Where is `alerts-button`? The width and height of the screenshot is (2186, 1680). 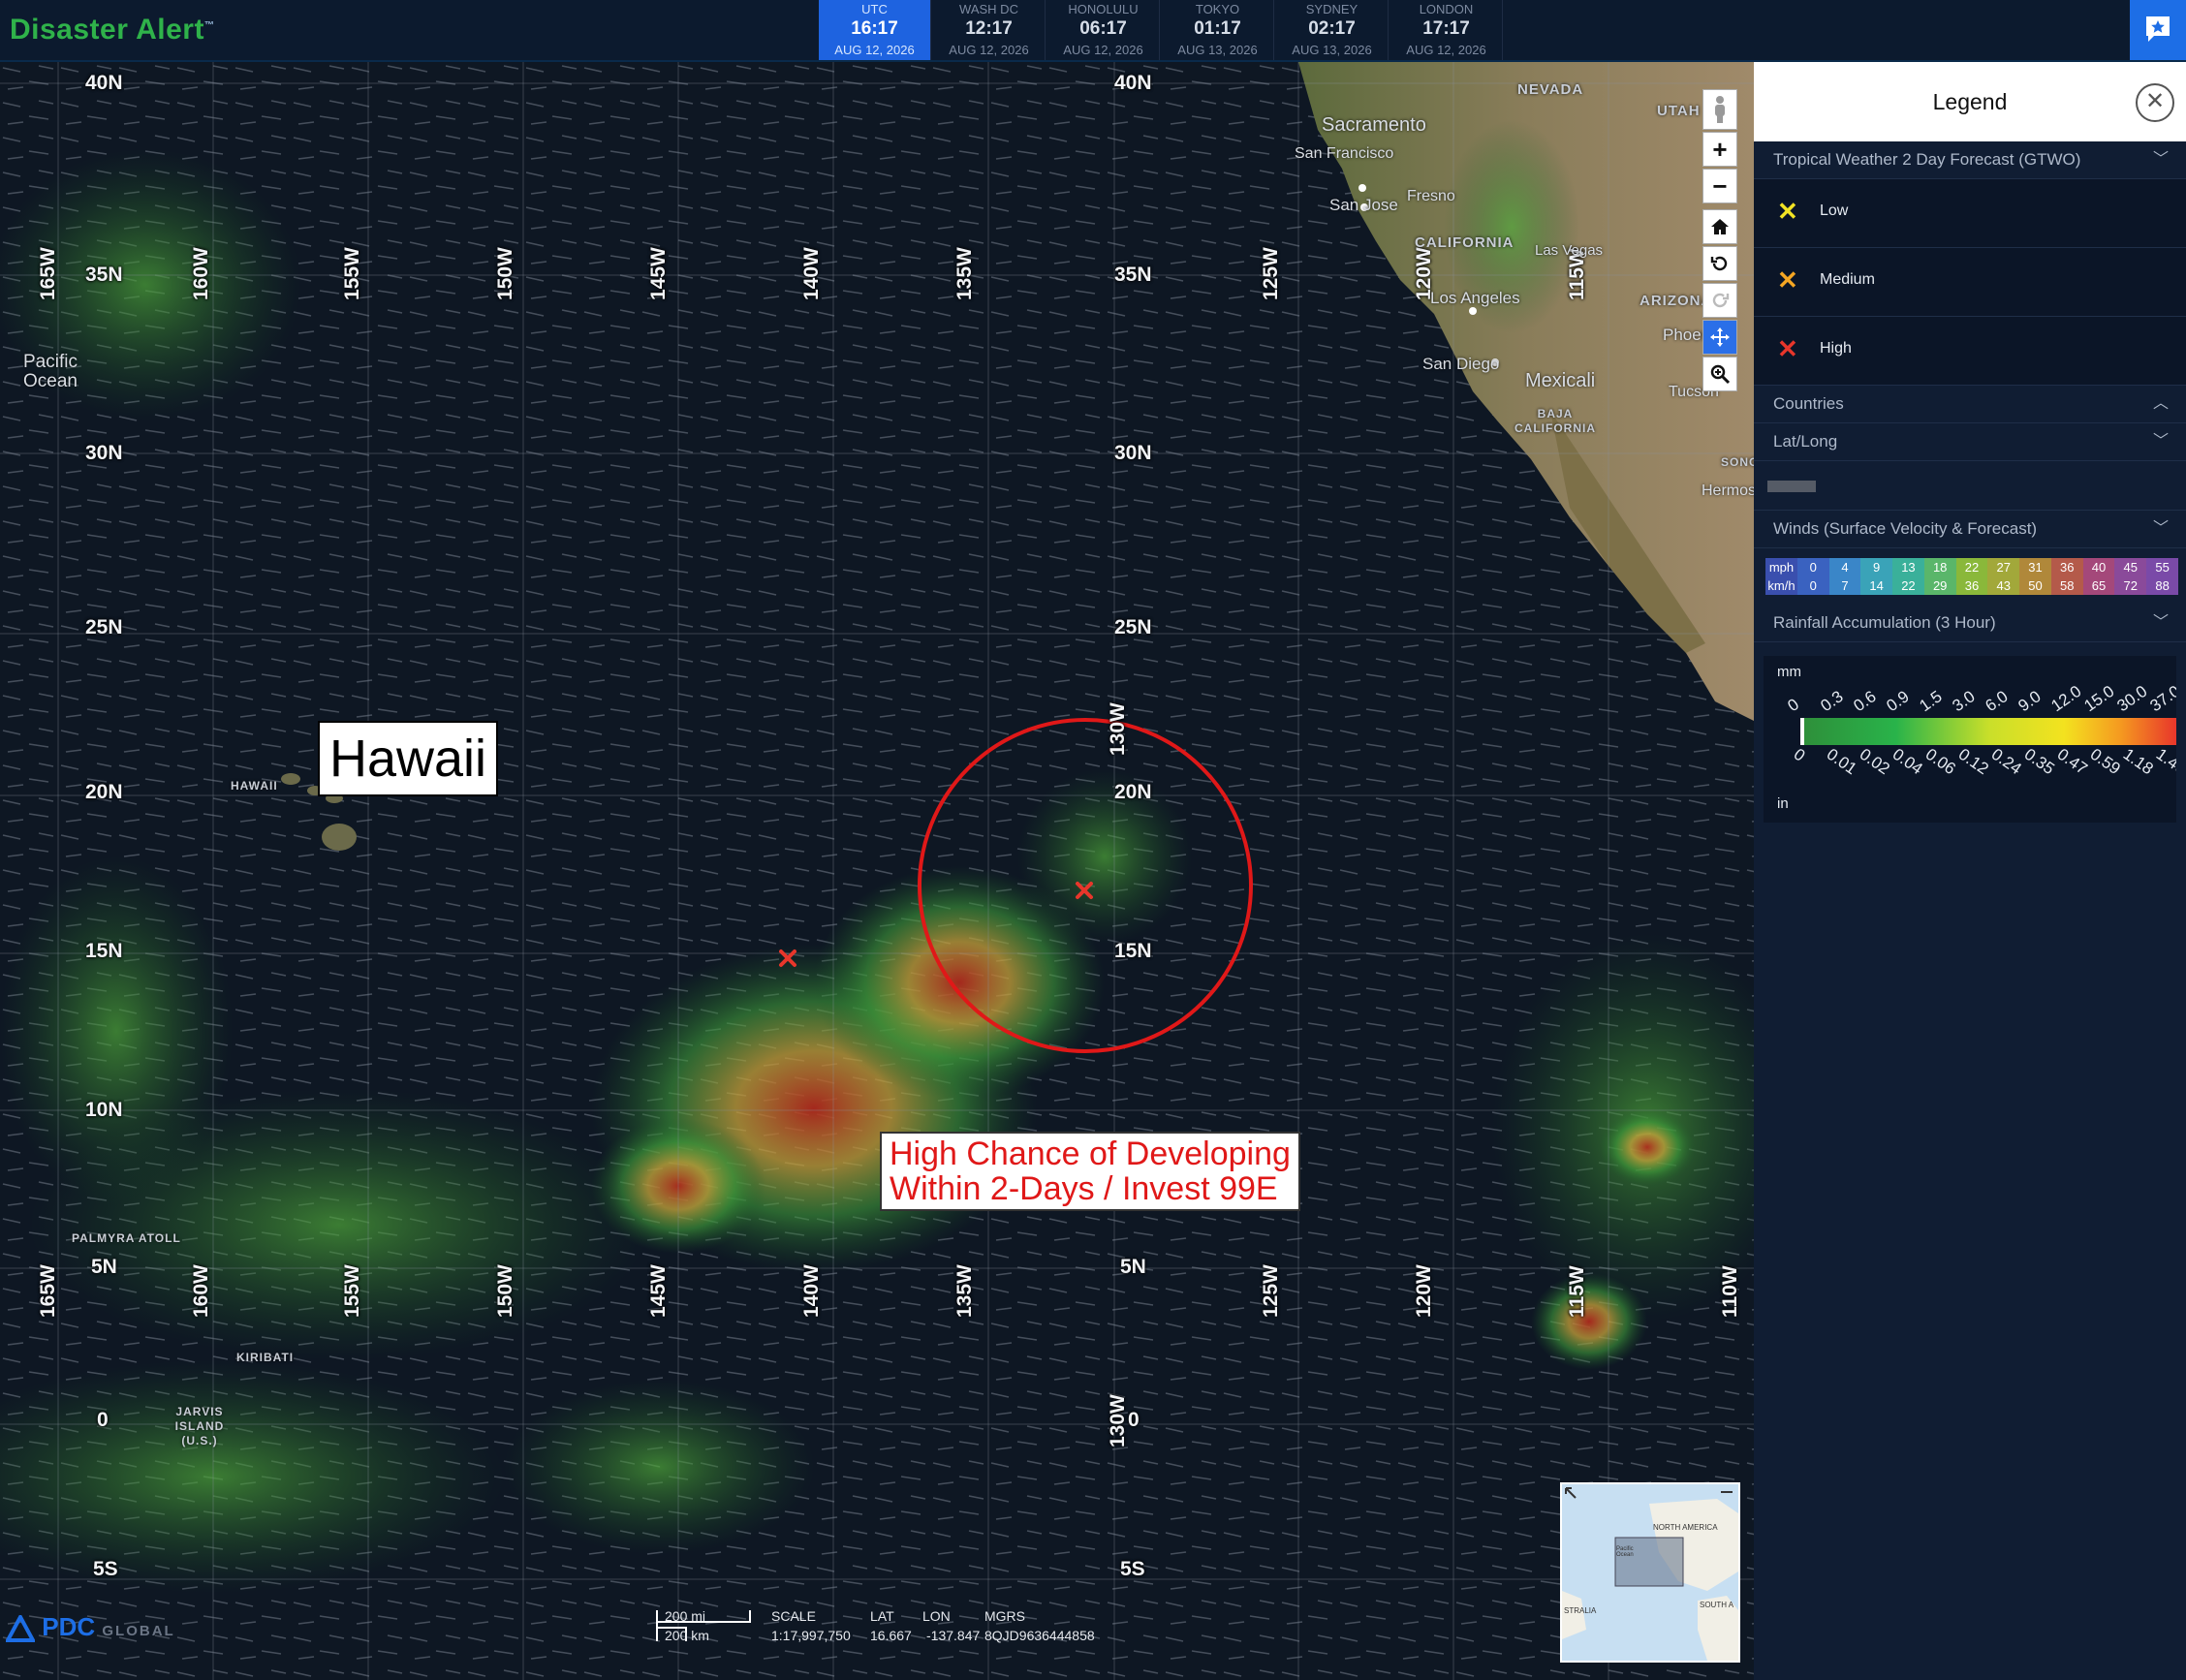 alerts-button is located at coordinates (2158, 30).